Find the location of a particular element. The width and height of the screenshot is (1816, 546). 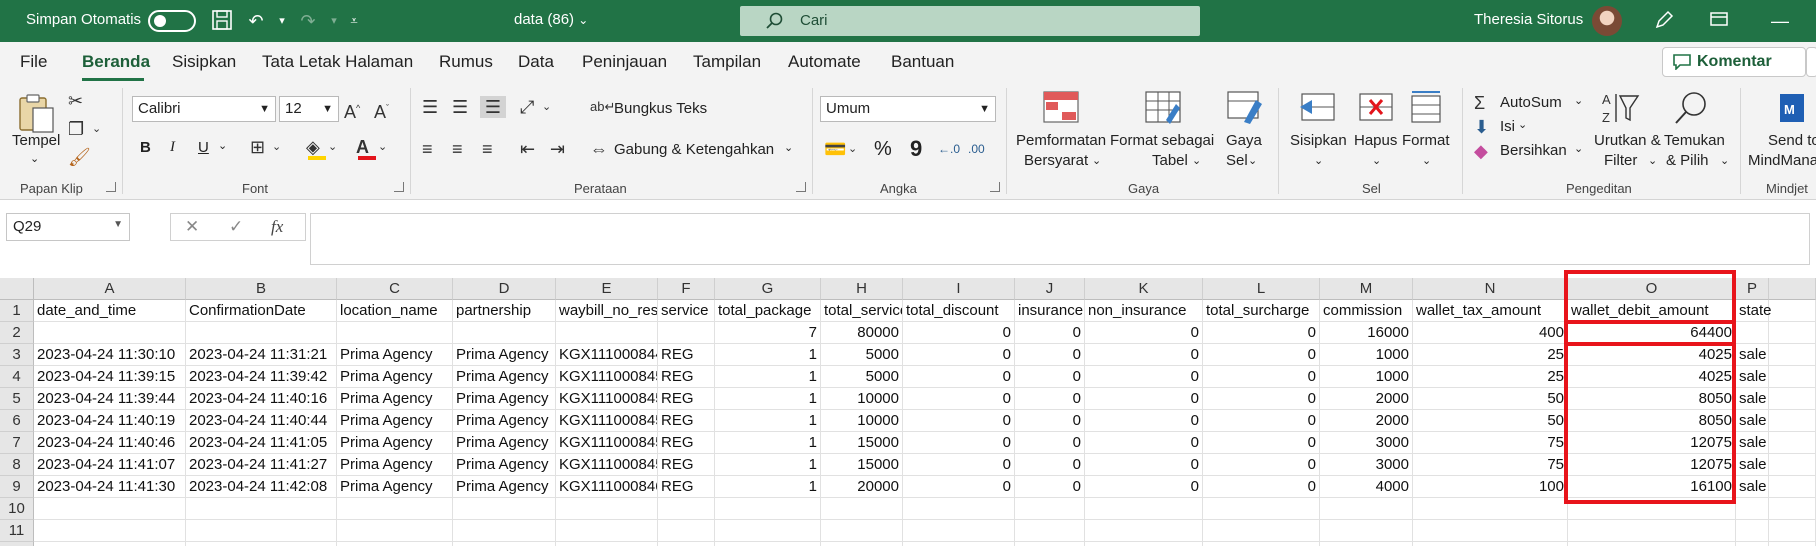

align-center-icon: ≡ is located at coordinates (457, 149).